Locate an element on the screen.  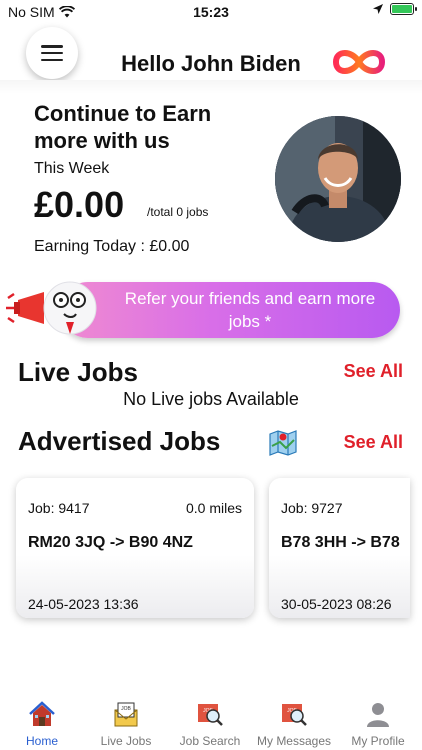
battery-icon is located at coordinates (403, 9).